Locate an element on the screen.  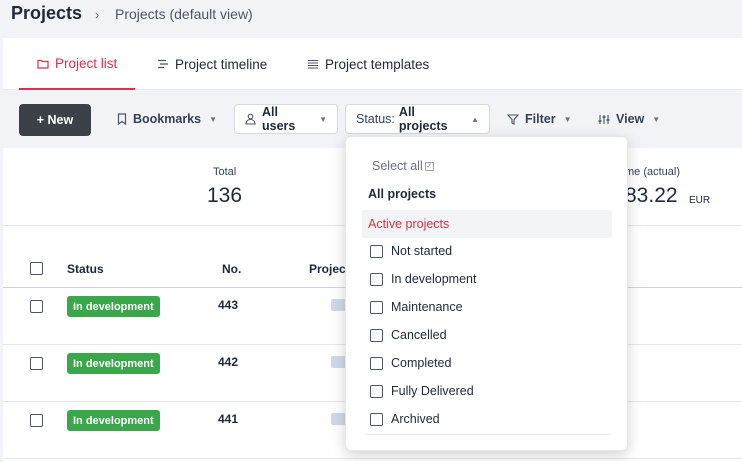
project-number: 443 is located at coordinates (228, 305).